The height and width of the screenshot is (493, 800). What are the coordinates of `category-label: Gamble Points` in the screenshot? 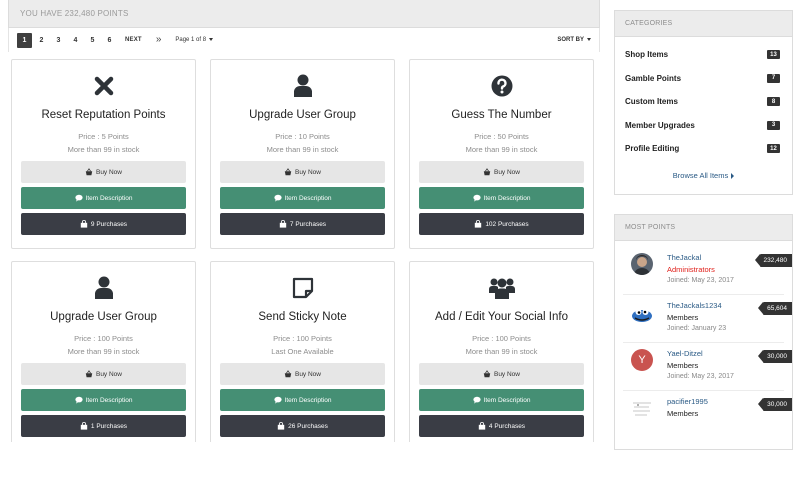 It's located at (653, 78).